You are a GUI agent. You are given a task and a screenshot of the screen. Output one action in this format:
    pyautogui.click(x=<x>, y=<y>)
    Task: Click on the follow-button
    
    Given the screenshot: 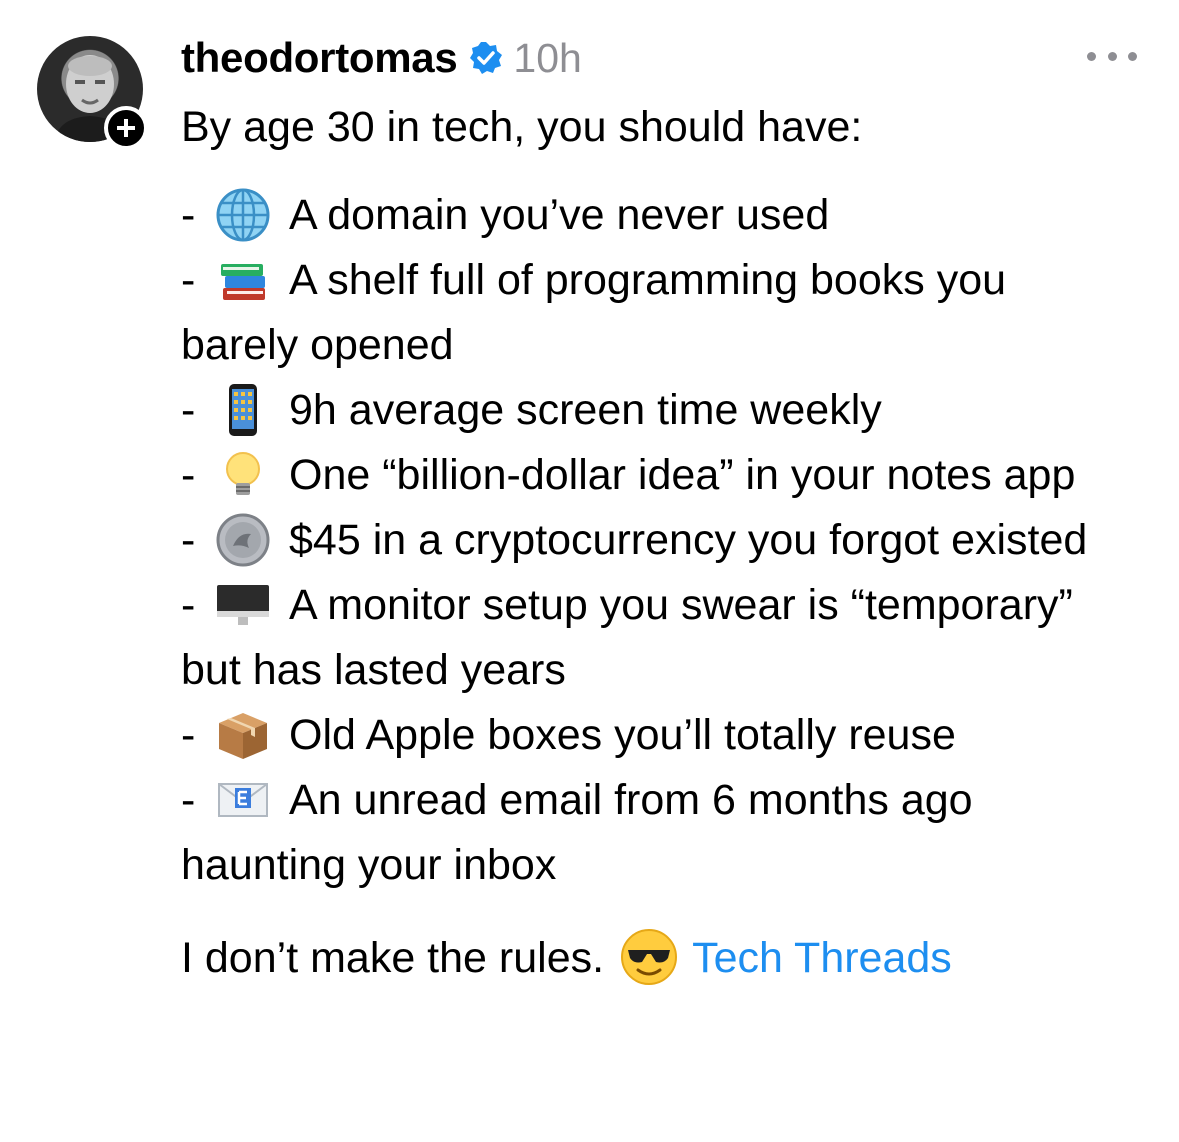 What is the action you would take?
    pyautogui.click(x=126, y=128)
    